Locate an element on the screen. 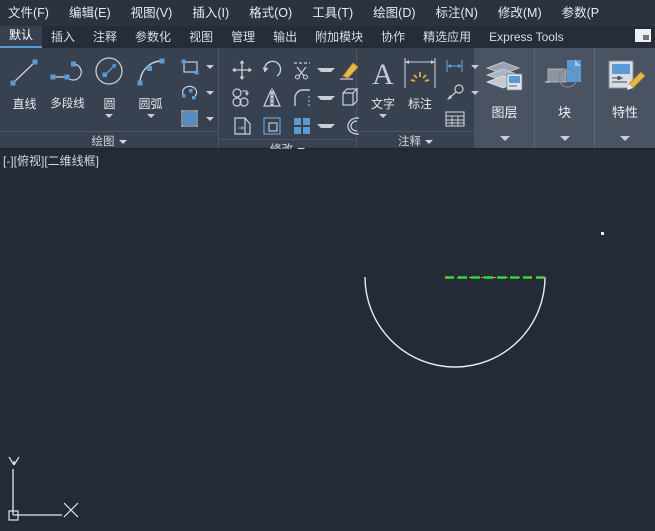 This screenshot has width=655, height=531. trim-icon is located at coordinates (302, 69).